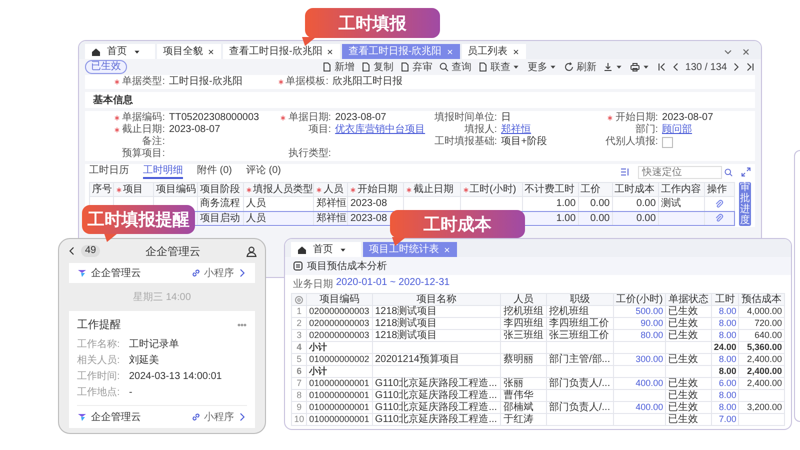  Describe the element at coordinates (331, 218) in the screenshot. I see `table-cell: 郑祥恒` at that location.